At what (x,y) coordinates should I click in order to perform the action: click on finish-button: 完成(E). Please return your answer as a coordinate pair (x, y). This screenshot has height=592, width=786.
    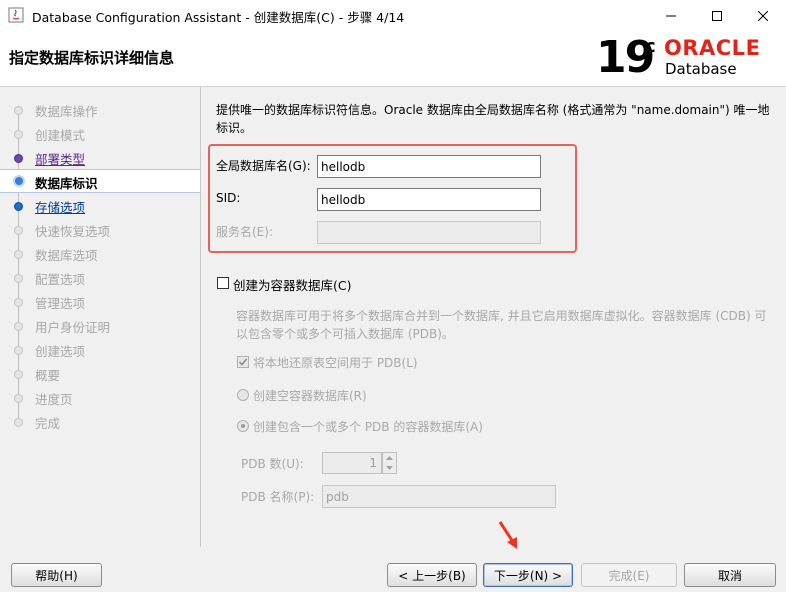
    Looking at the image, I should click on (629, 575).